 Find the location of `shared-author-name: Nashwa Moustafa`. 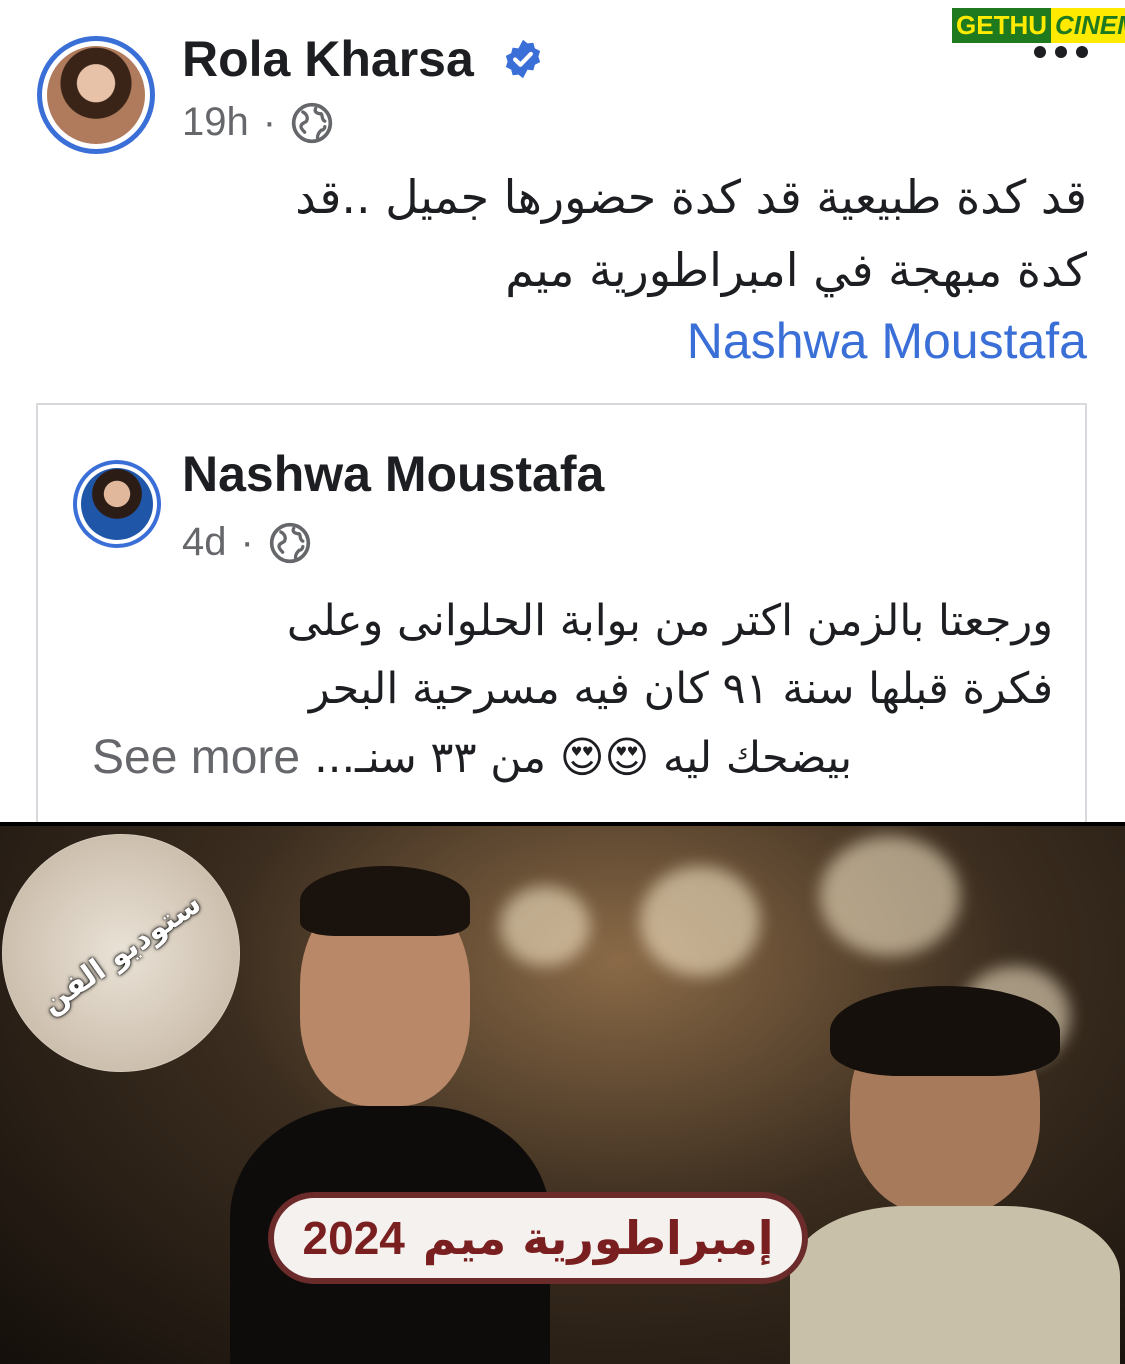

shared-author-name: Nashwa Moustafa is located at coordinates (393, 474).